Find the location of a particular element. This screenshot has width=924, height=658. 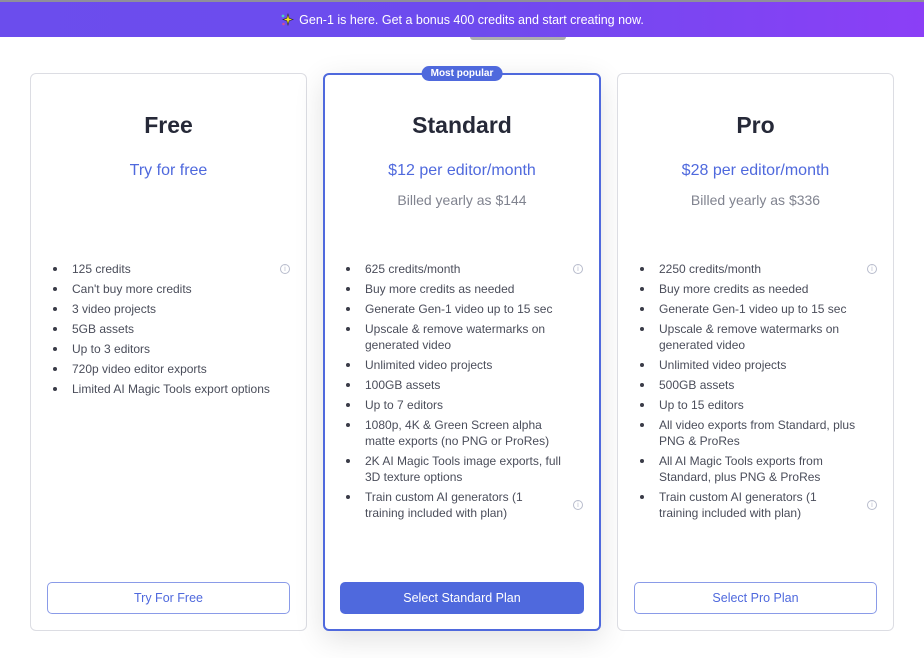

feature-item: Can't buy more credits is located at coordinates (170, 289).